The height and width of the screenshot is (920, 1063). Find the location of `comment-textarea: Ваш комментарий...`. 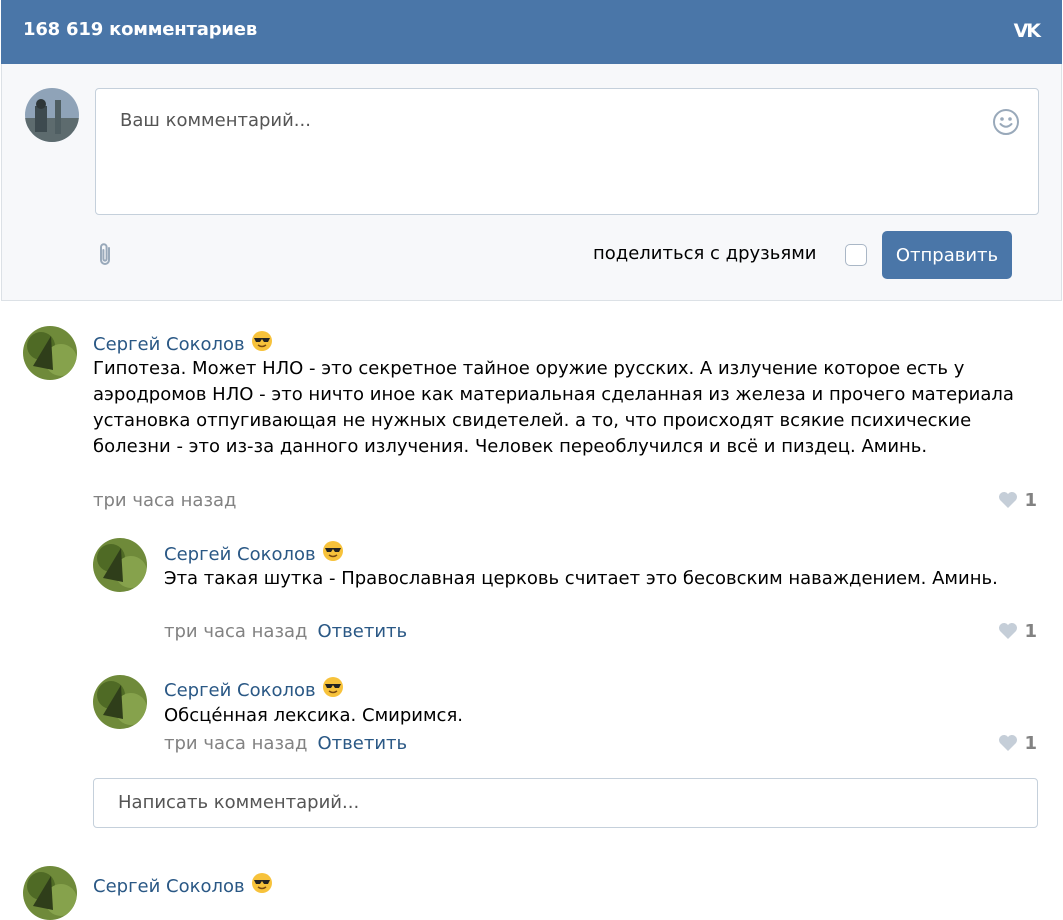

comment-textarea: Ваш комментарий... is located at coordinates (567, 151).